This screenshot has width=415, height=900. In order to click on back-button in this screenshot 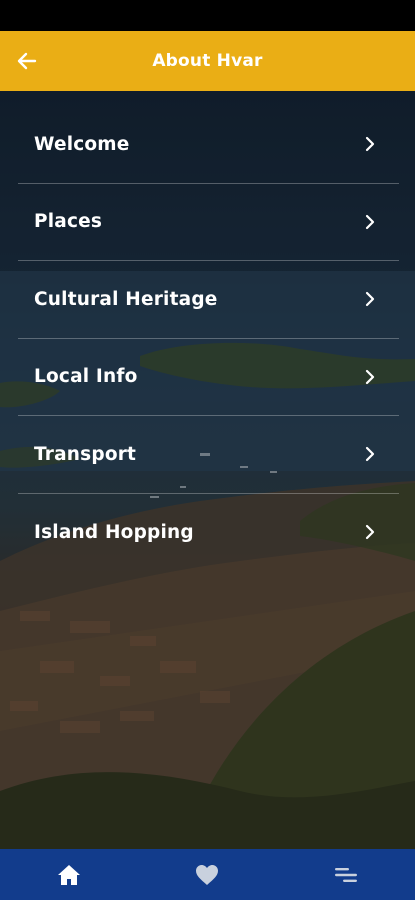, I will do `click(27, 61)`.